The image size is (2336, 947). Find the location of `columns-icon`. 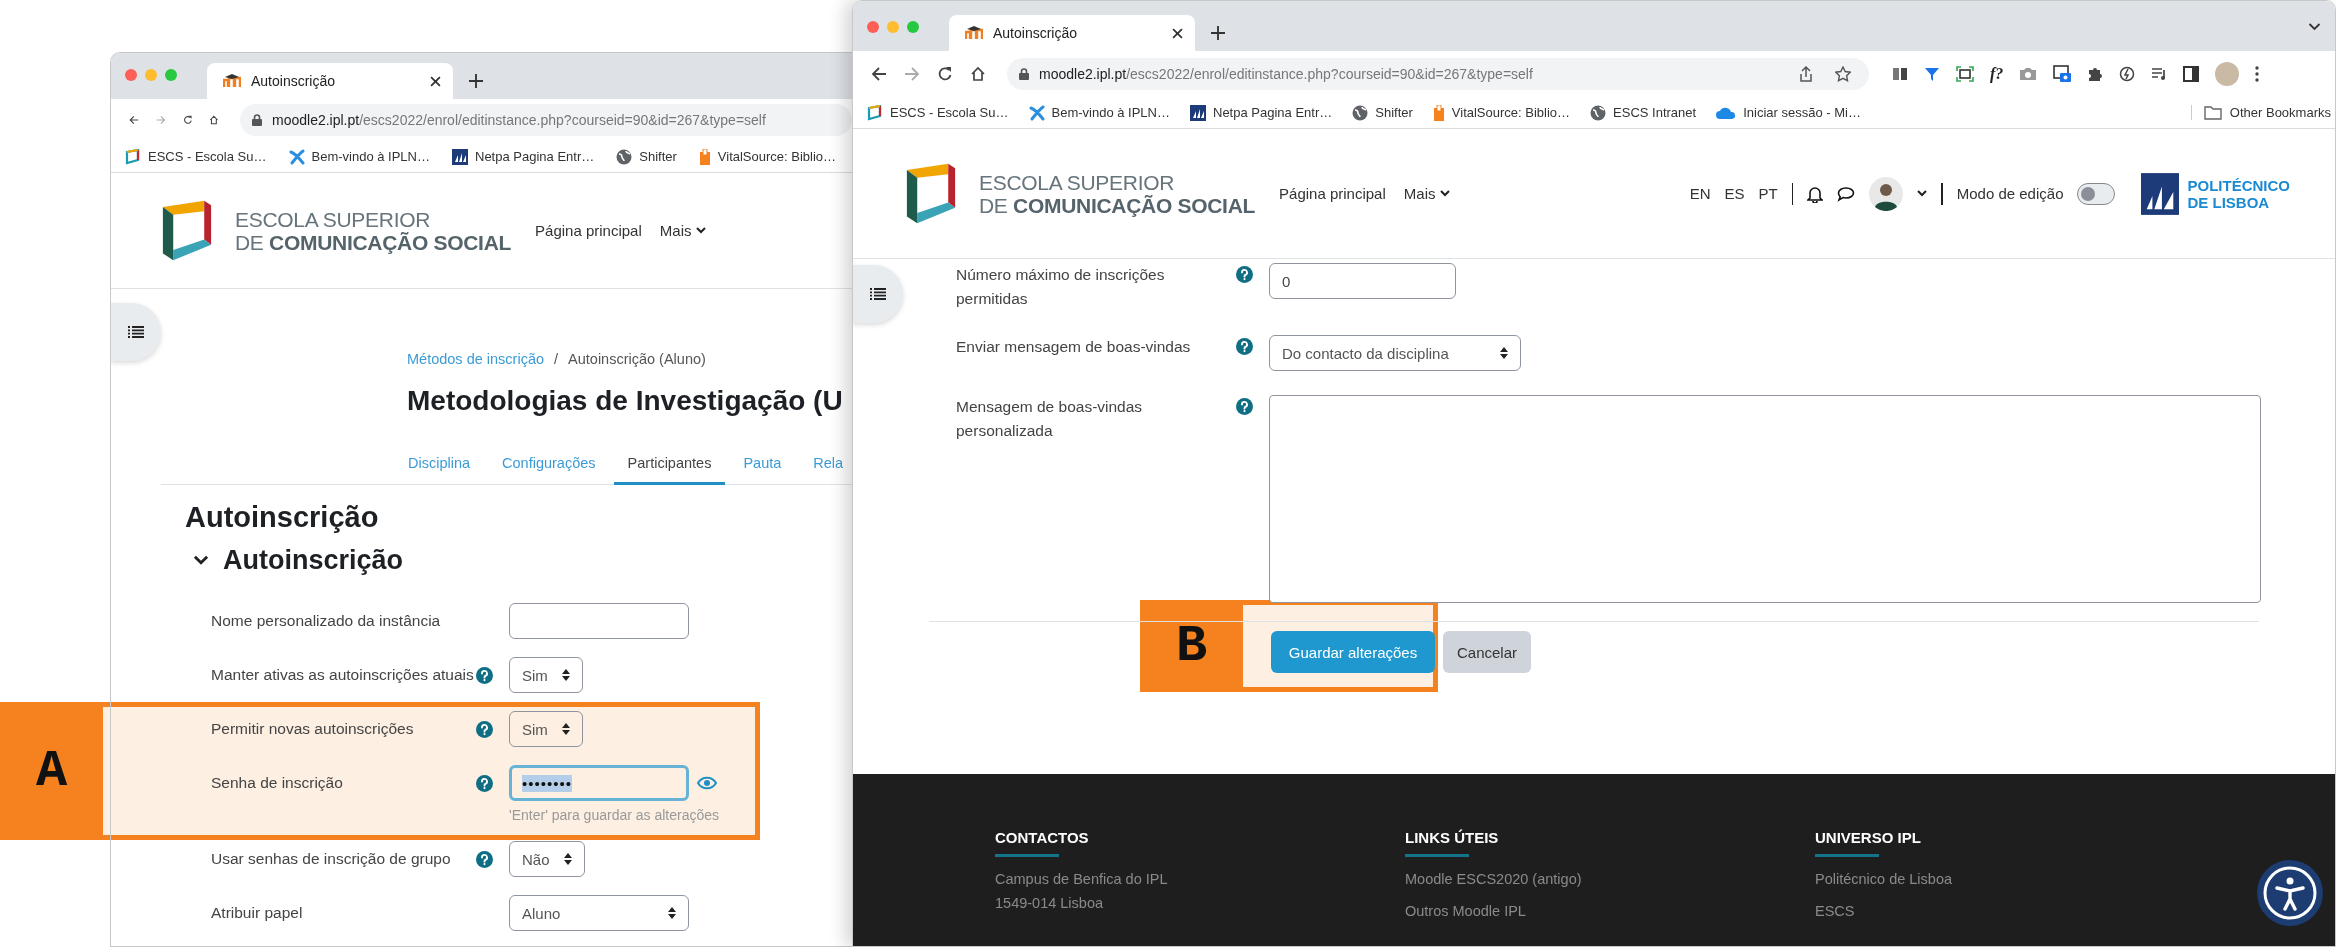

columns-icon is located at coordinates (1900, 74).